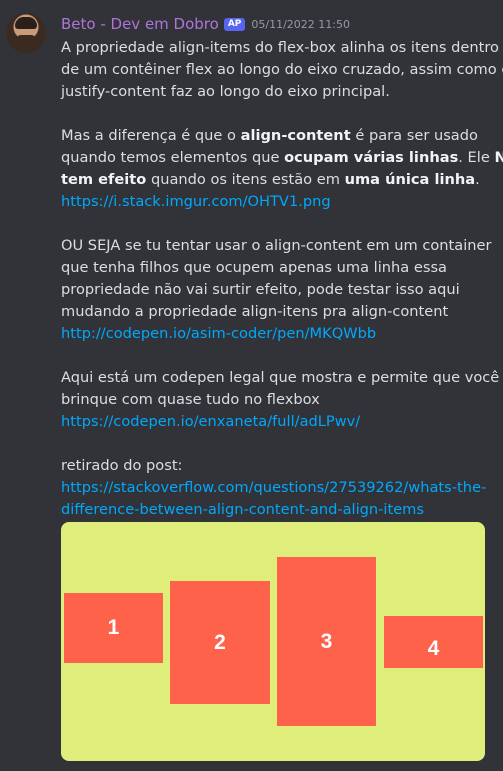 This screenshot has width=503, height=771. I want to click on flex-item-1: 1, so click(113, 628).